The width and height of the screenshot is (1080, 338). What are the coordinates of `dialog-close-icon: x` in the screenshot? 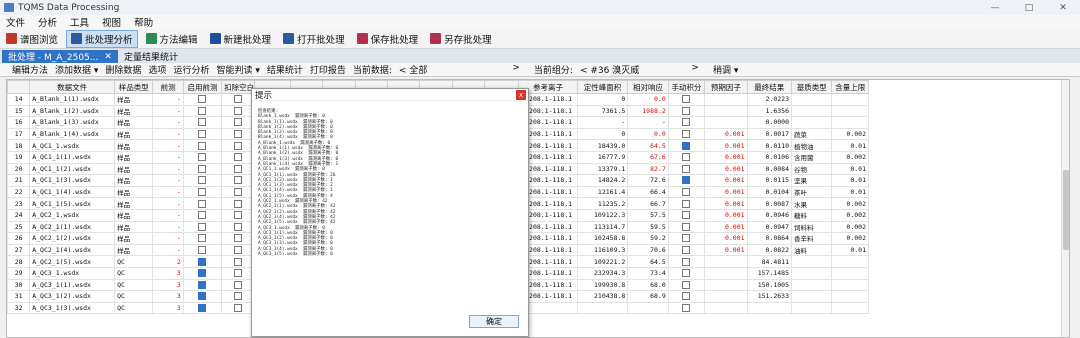 It's located at (521, 95).